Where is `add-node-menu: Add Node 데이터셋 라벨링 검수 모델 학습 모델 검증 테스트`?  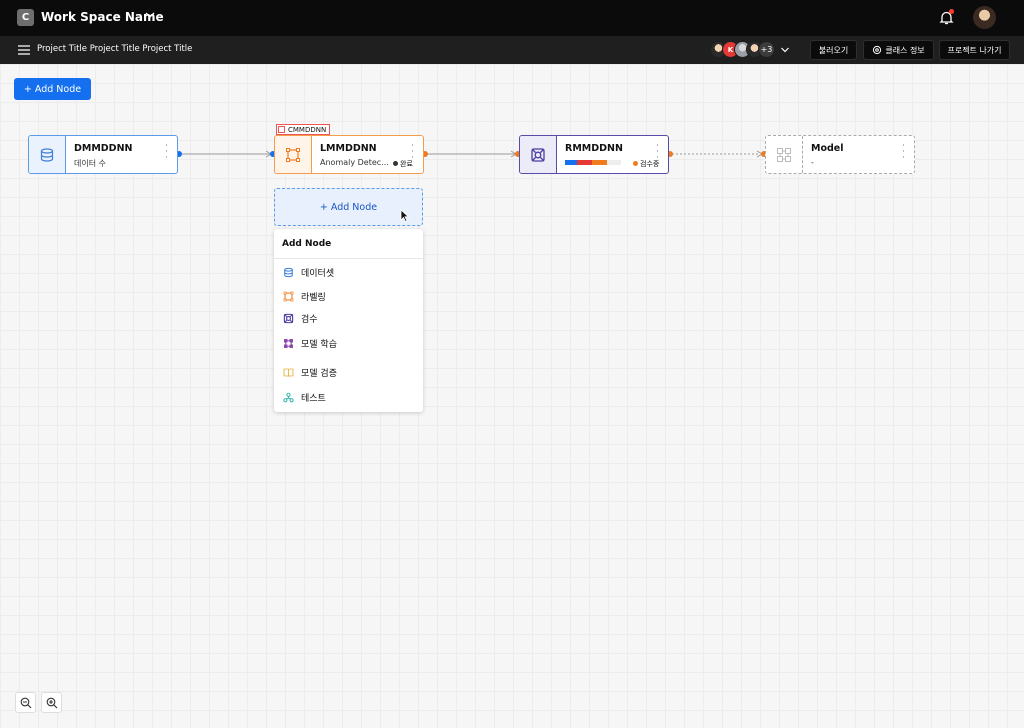 add-node-menu: Add Node 데이터셋 라벨링 검수 모델 학습 모델 검증 테스트 is located at coordinates (348, 320).